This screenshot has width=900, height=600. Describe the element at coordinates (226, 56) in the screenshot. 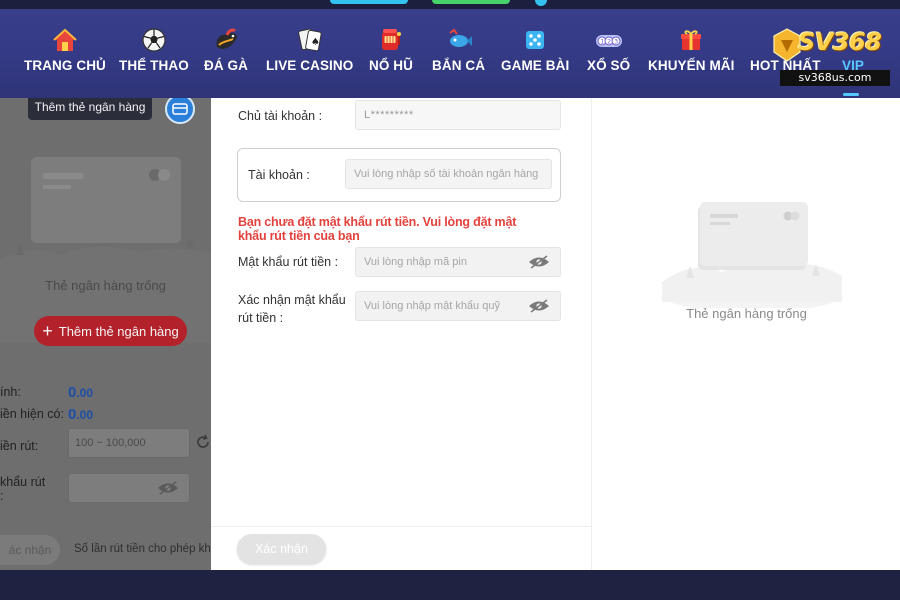

I see `nav-item-da-ga: ĐÁ GÀ` at that location.